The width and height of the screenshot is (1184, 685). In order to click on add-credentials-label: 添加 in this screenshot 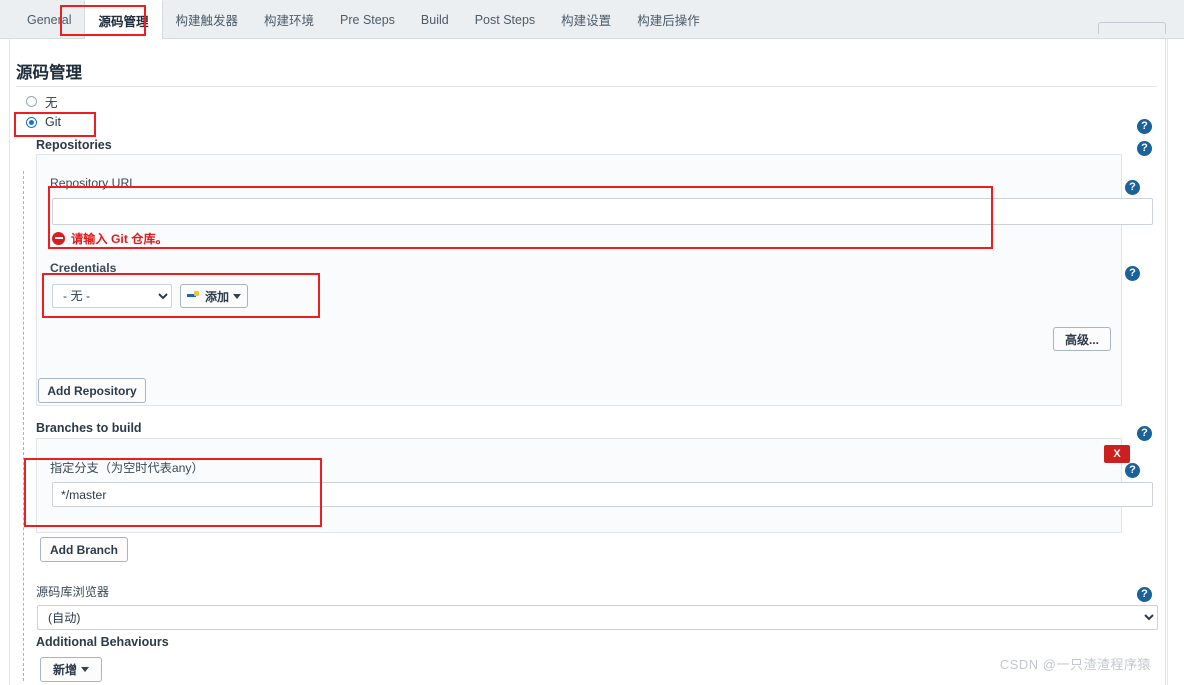, I will do `click(216, 296)`.